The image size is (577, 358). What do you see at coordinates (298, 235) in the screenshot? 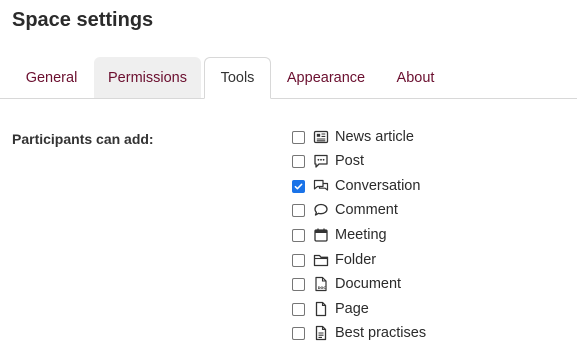
I see `meeting-checkbox` at bounding box center [298, 235].